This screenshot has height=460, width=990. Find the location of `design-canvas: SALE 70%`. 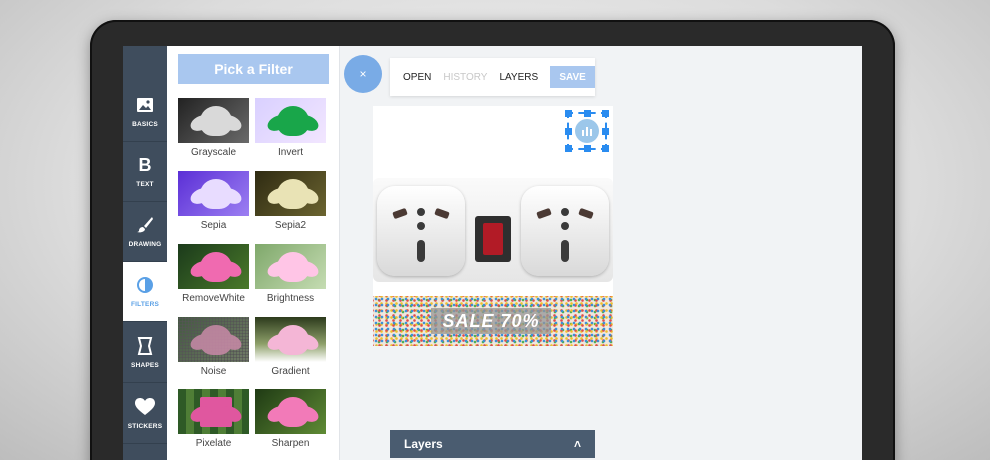

design-canvas: SALE 70% is located at coordinates (493, 226).